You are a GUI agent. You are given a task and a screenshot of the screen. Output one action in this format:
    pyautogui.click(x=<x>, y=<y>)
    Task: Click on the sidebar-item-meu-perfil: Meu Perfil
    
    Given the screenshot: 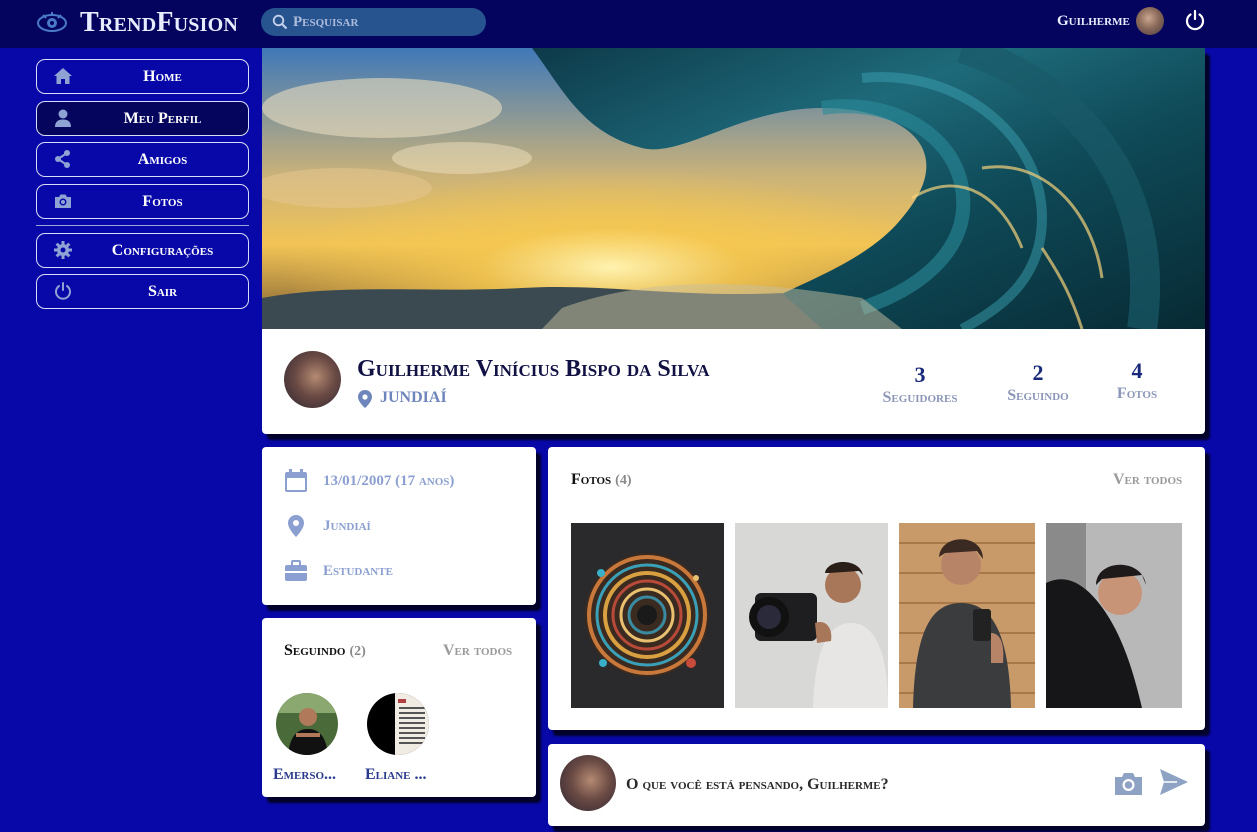 What is the action you would take?
    pyautogui.click(x=142, y=118)
    